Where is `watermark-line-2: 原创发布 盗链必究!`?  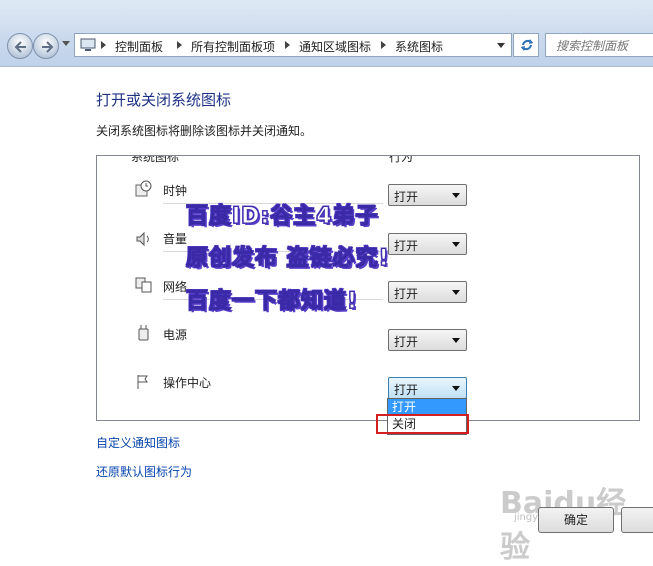
watermark-line-2: 原创发布 盗链必究! is located at coordinates (288, 259).